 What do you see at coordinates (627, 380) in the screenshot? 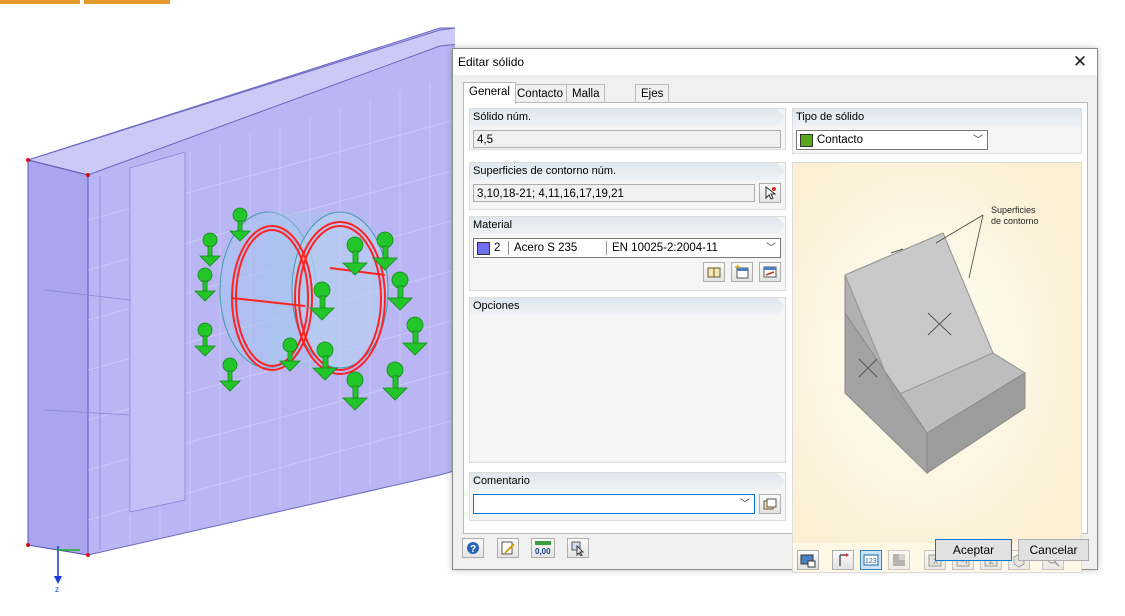
I see `options-group: Opciones` at bounding box center [627, 380].